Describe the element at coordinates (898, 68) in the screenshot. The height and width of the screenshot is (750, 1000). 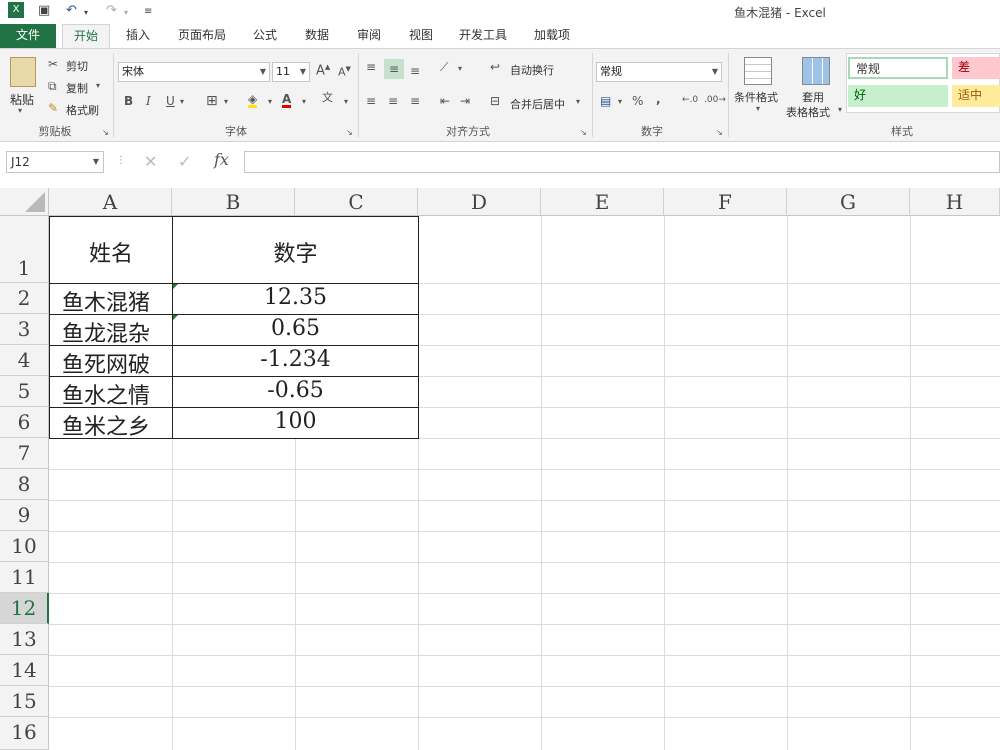
I see `style-normal: 常规` at that location.